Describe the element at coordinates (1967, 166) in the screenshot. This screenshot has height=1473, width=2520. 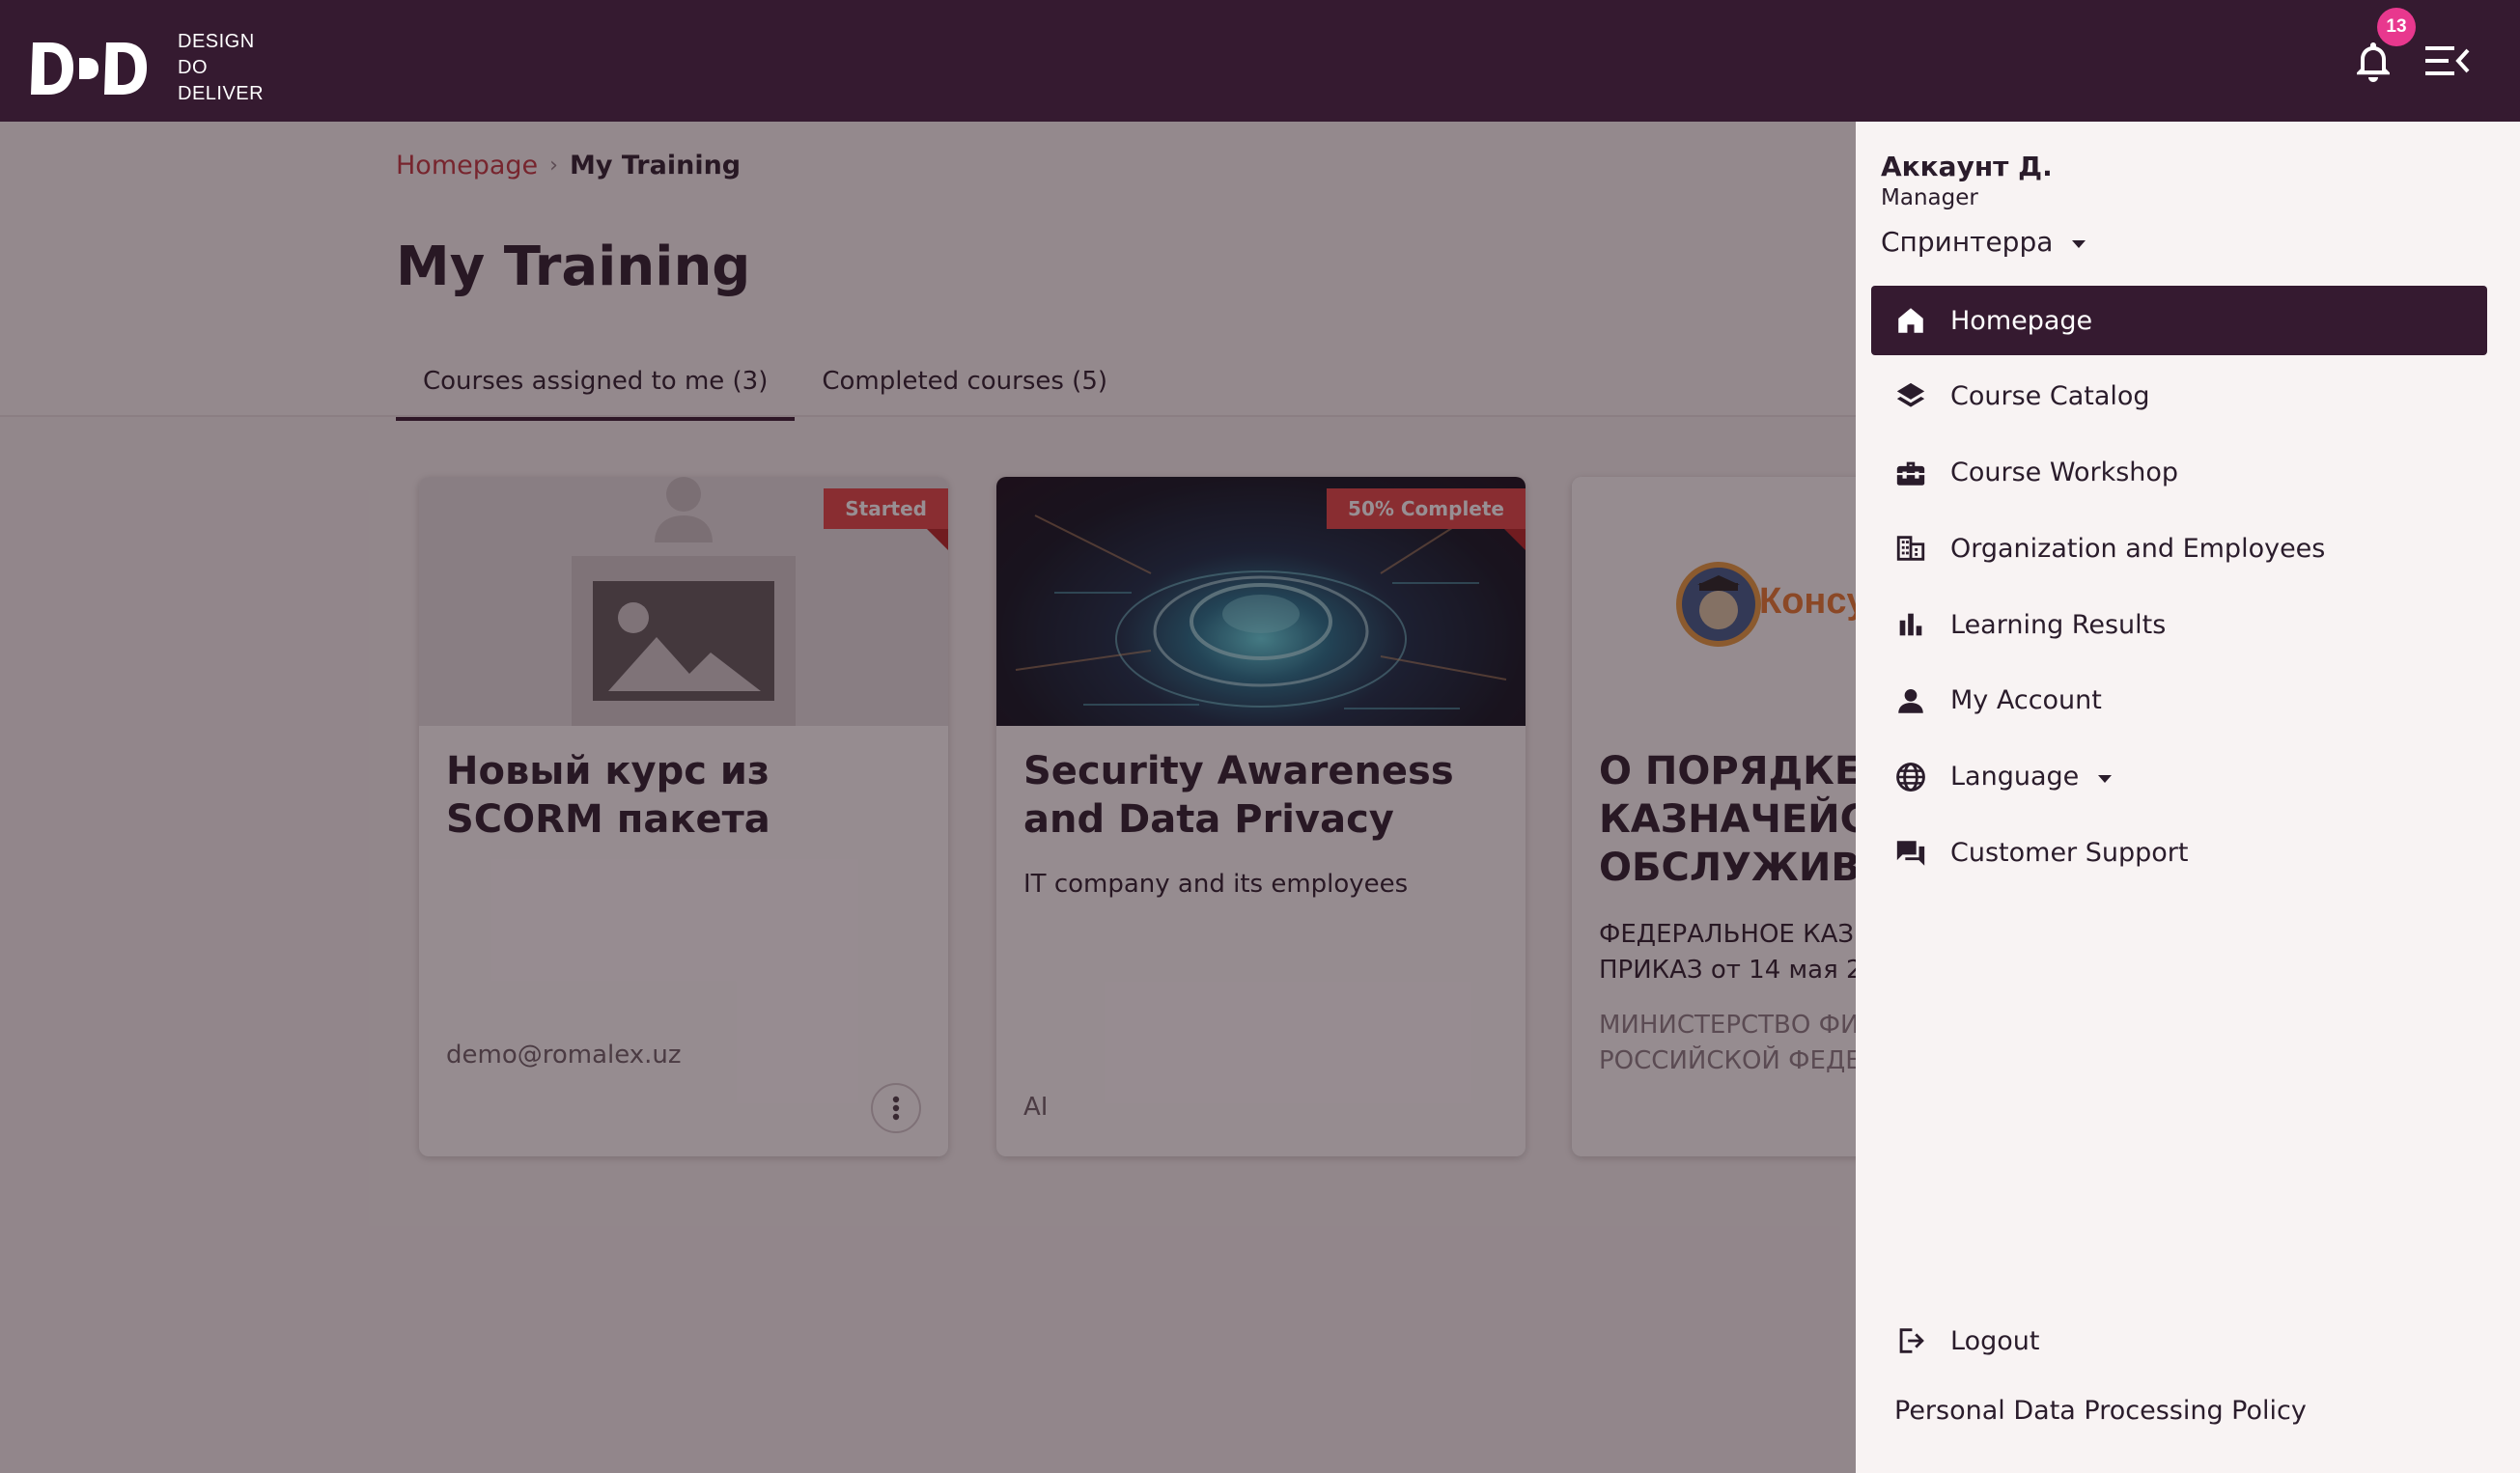
I see `user-name: Аккаунт Д.` at that location.